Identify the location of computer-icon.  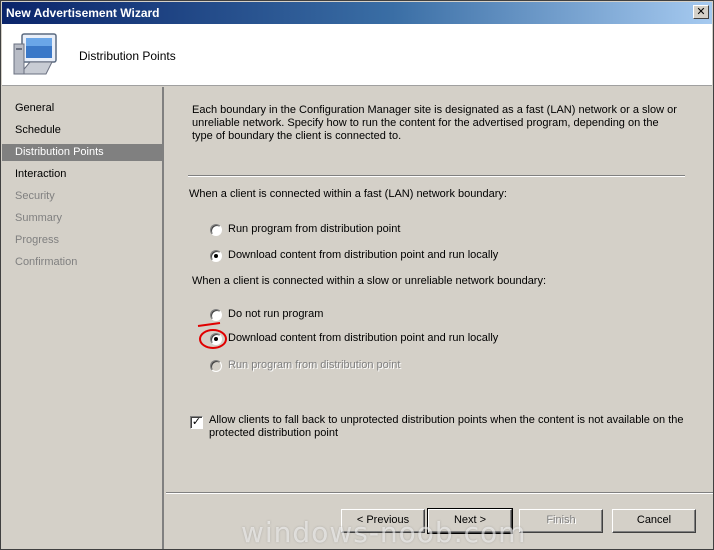
(35, 54).